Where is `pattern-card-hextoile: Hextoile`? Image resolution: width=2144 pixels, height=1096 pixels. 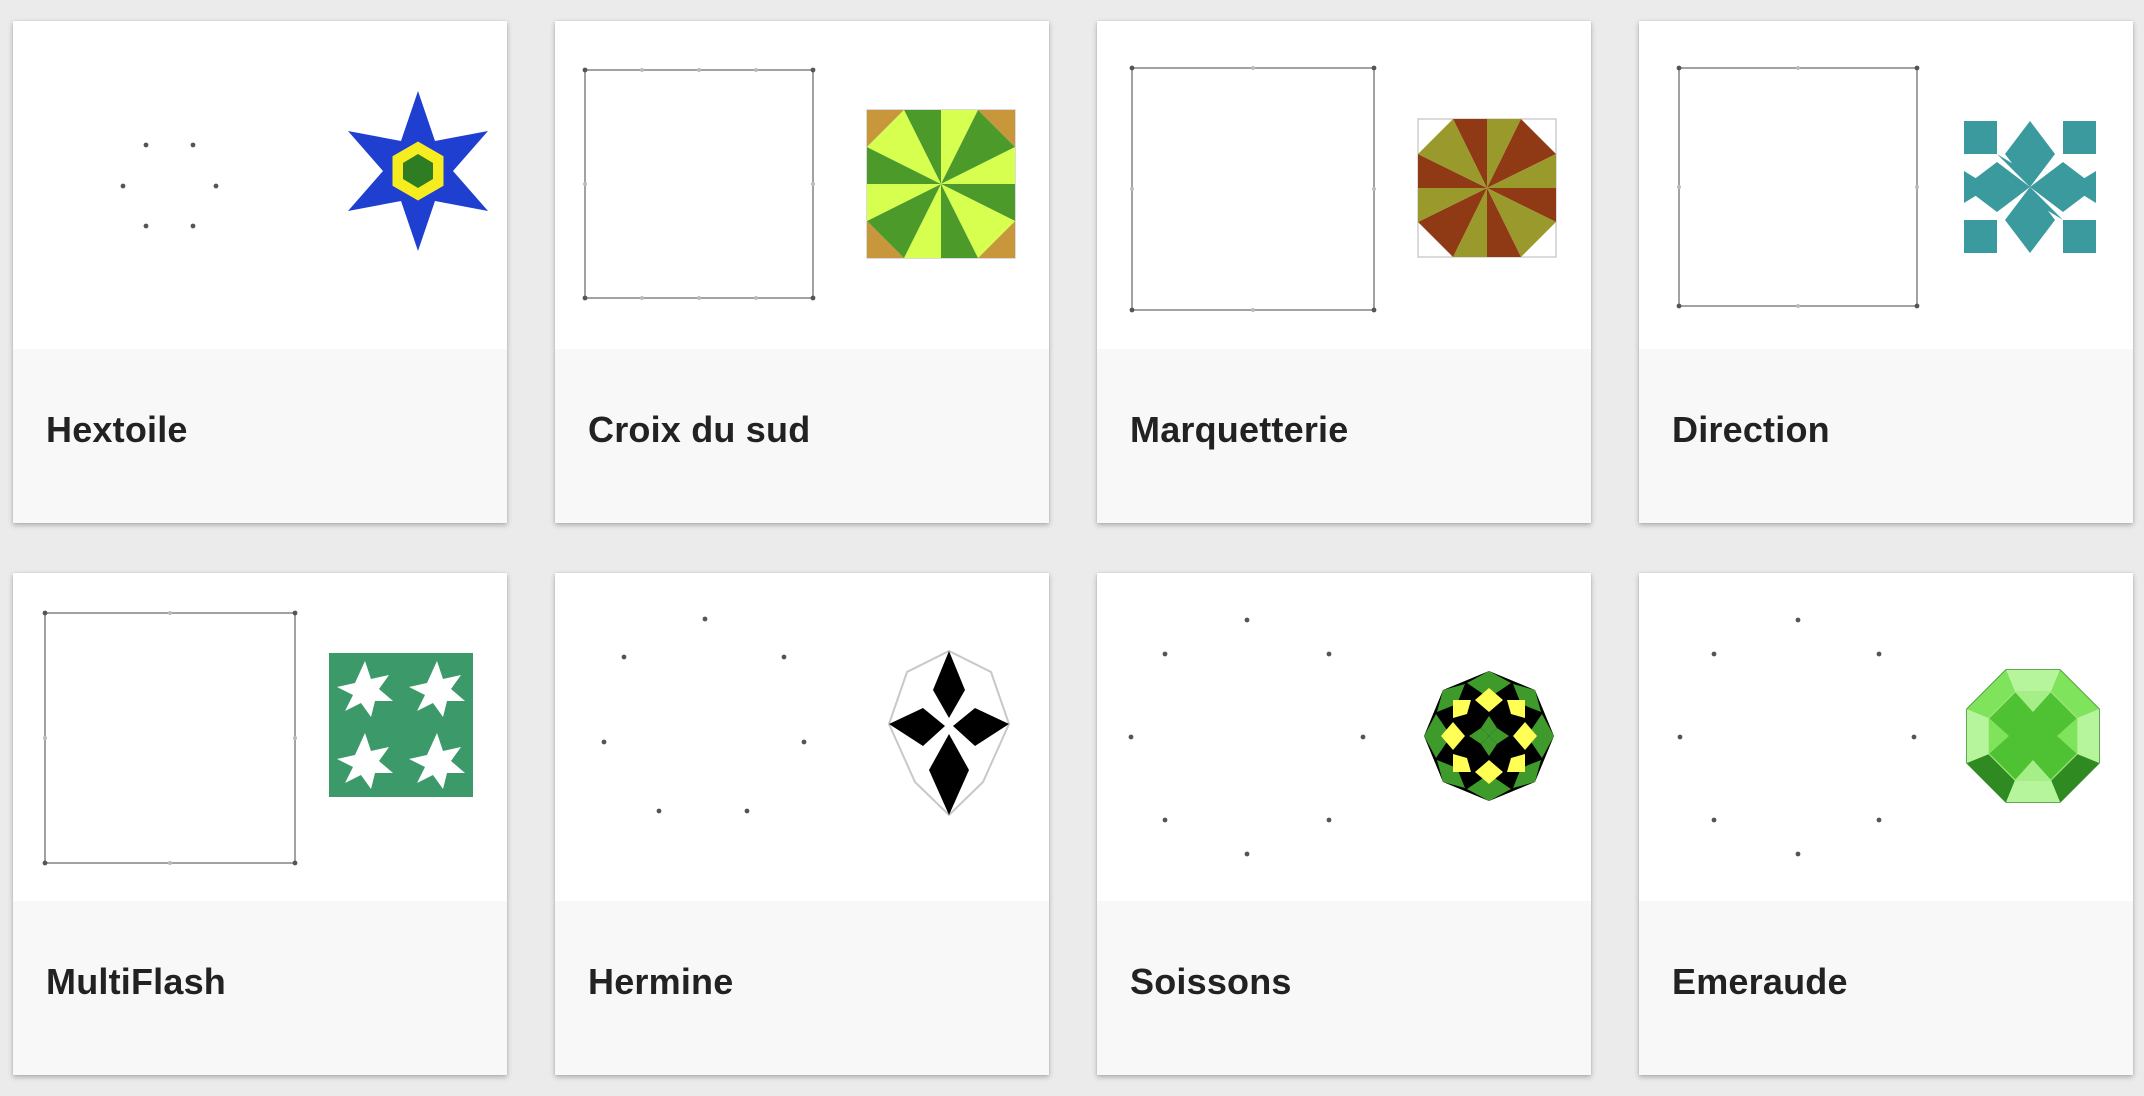 pattern-card-hextoile: Hextoile is located at coordinates (260, 272).